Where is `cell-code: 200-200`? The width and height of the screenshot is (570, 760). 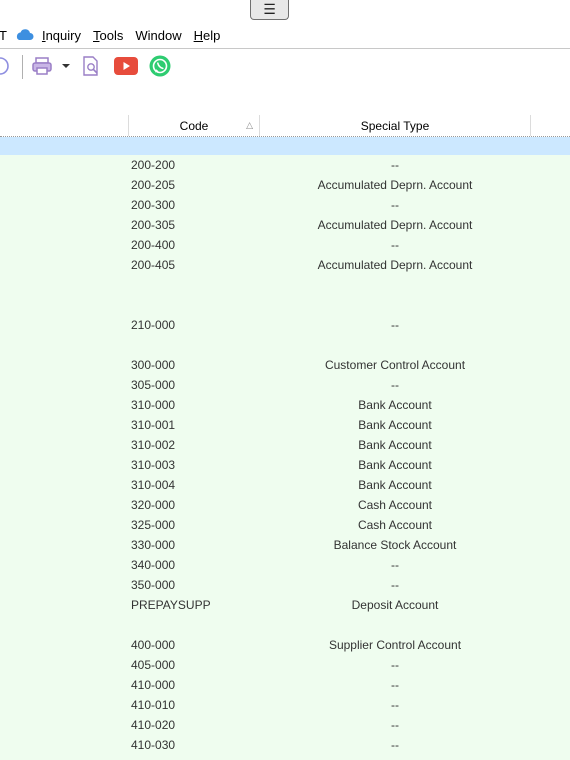
cell-code: 200-200 is located at coordinates (153, 165).